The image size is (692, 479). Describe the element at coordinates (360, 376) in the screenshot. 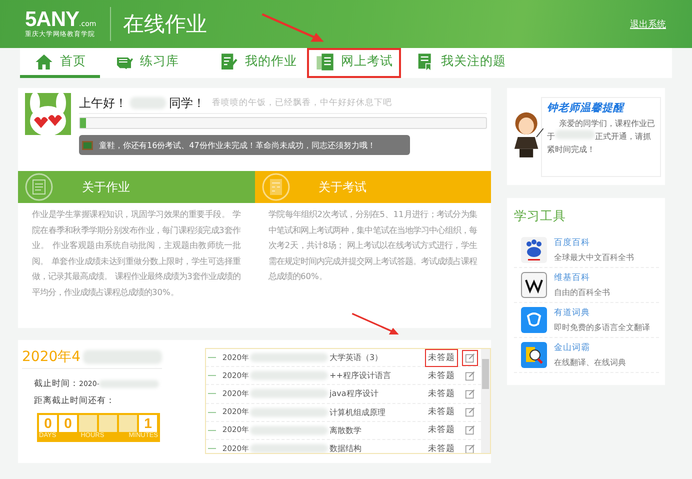

I see `exam-course-link: ++程序设计语言` at that location.